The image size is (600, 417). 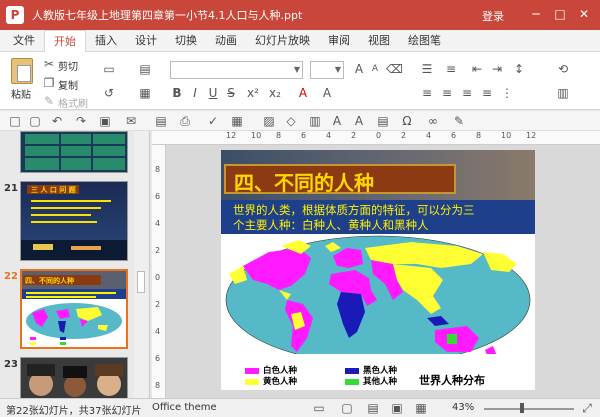 I want to click on bullets-icon: ☰, so click(x=427, y=69).